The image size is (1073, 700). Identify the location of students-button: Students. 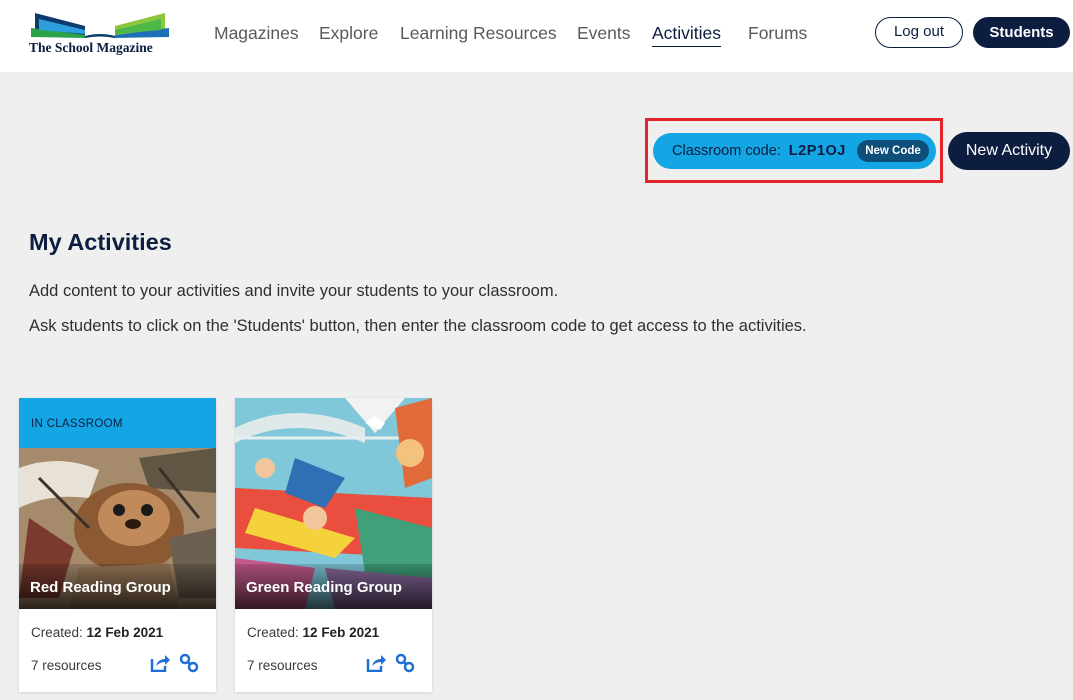
(1021, 32).